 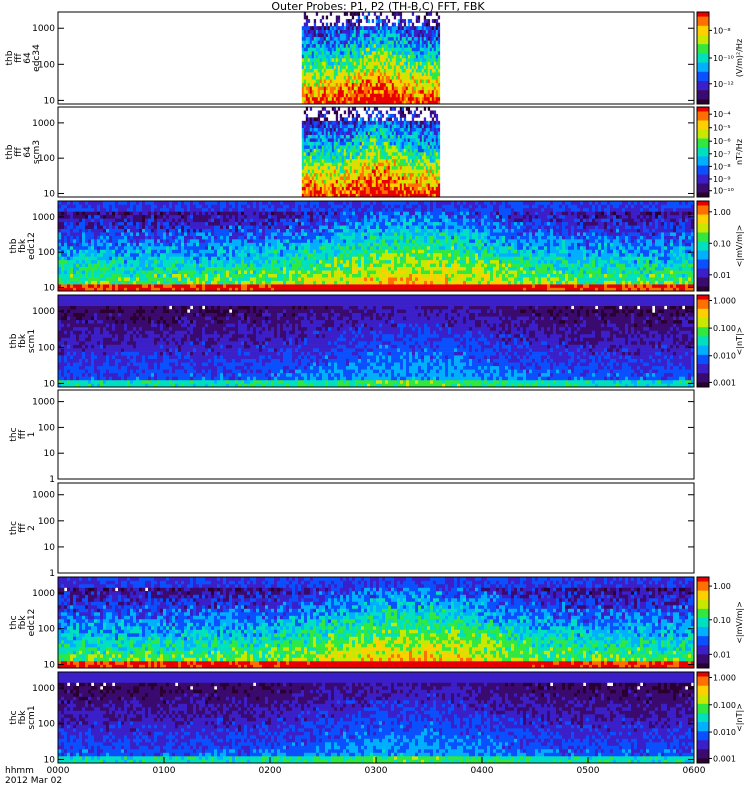 What do you see at coordinates (722, 154) in the screenshot?
I see `colorbar-tick-label: 10⁻⁷` at bounding box center [722, 154].